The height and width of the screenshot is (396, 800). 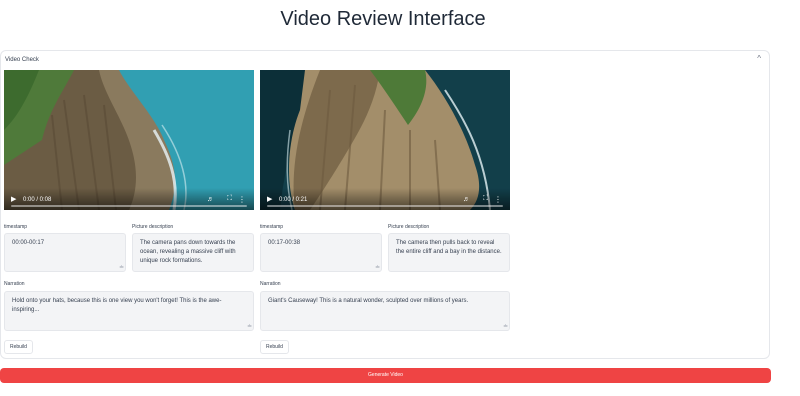 What do you see at coordinates (759, 58) in the screenshot?
I see `chevron-up-icon: ^` at bounding box center [759, 58].